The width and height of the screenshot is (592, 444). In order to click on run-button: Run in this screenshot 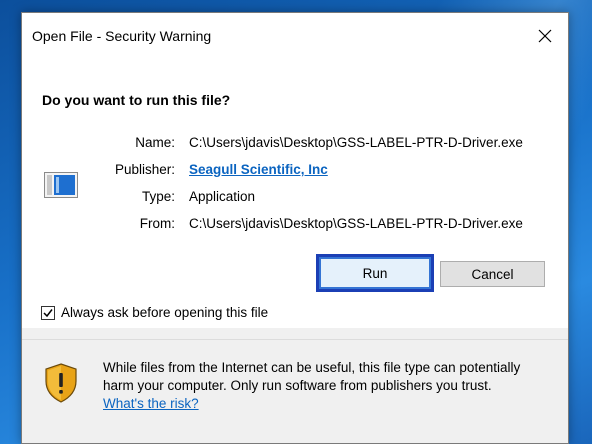, I will do `click(375, 273)`.